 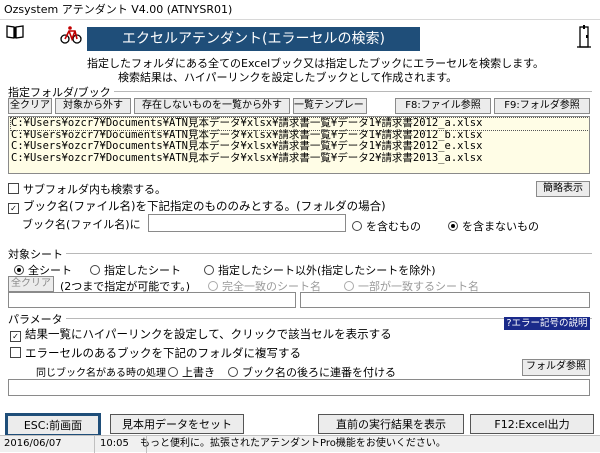 What do you see at coordinates (319, 372) in the screenshot?
I see `serial-label: ブック名の後ろに連番を付ける` at bounding box center [319, 372].